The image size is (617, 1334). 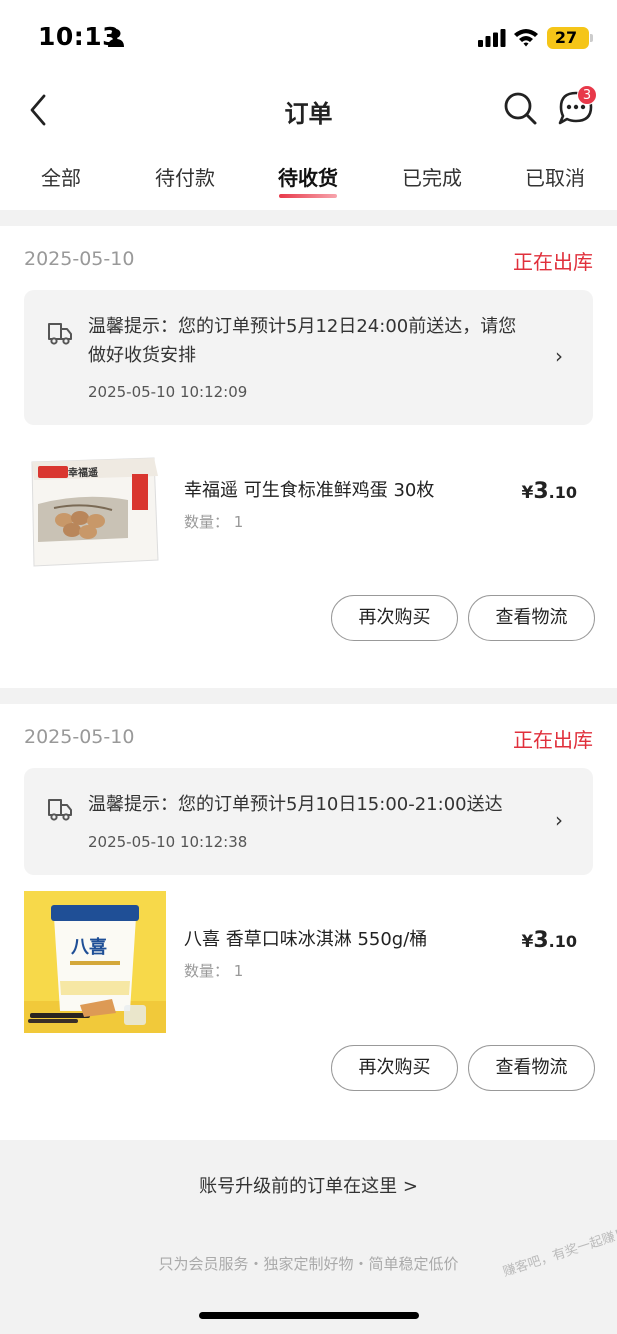 I want to click on battery-indicator: 27, so click(x=570, y=38).